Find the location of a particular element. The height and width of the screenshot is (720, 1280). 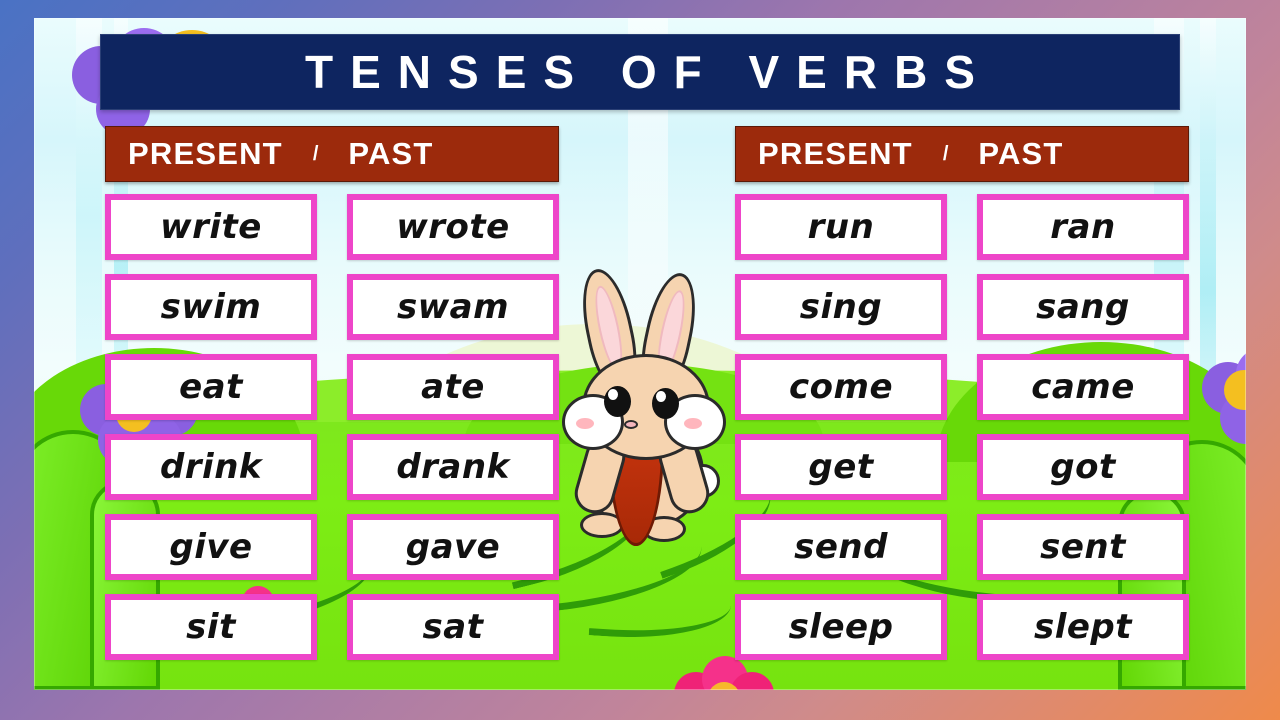

verb-text: got is located at coordinates (1083, 467).